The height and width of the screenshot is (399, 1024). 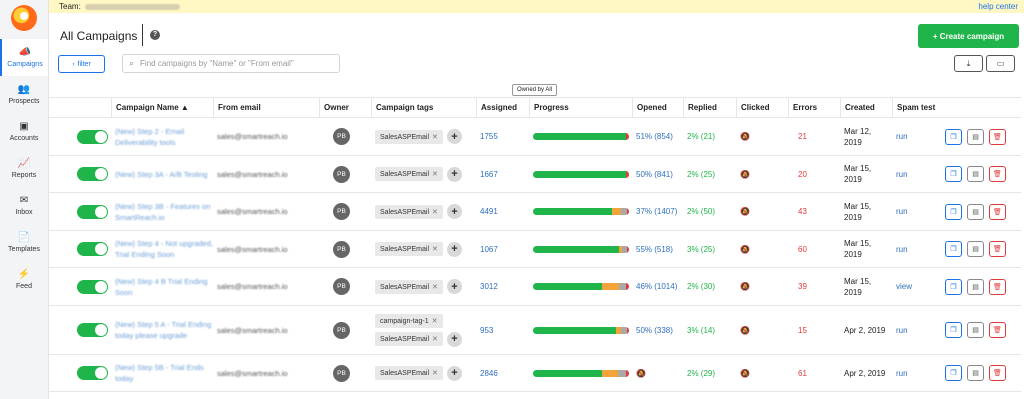 What do you see at coordinates (24, 242) in the screenshot?
I see `sidebar-item-templates: 📄 Templates` at bounding box center [24, 242].